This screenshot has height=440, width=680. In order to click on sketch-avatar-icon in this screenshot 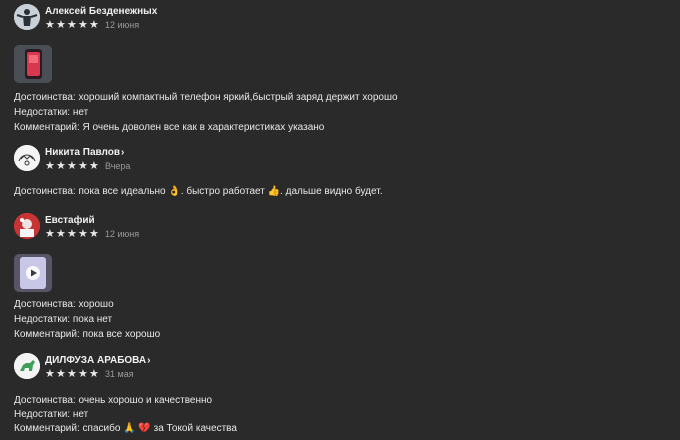, I will do `click(27, 158)`.